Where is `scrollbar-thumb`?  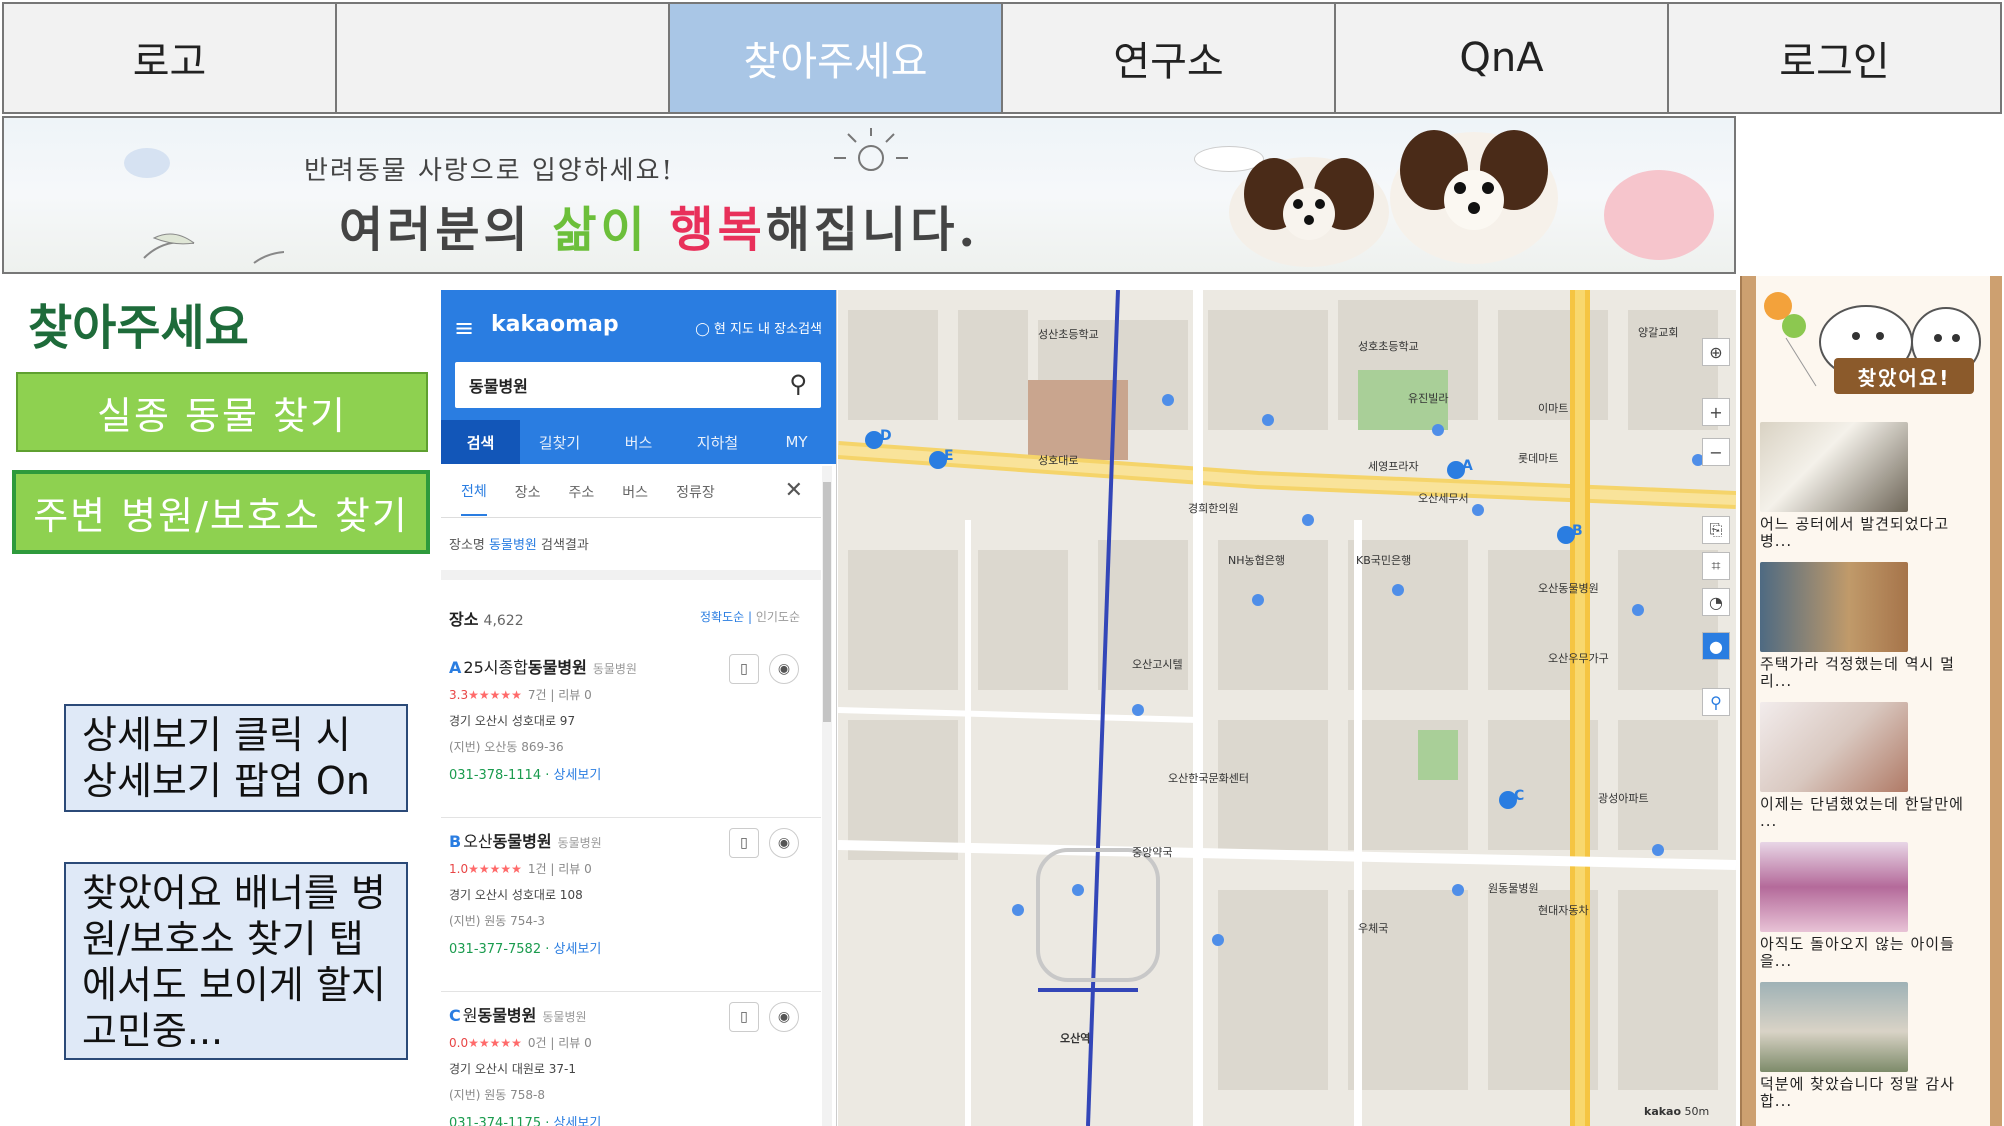 scrollbar-thumb is located at coordinates (827, 602).